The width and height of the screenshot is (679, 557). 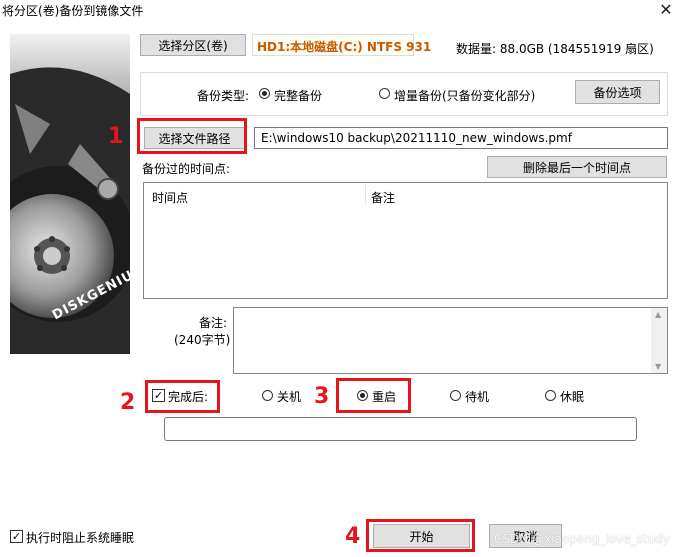 I want to click on shutdown-label: 关机, so click(x=289, y=396).